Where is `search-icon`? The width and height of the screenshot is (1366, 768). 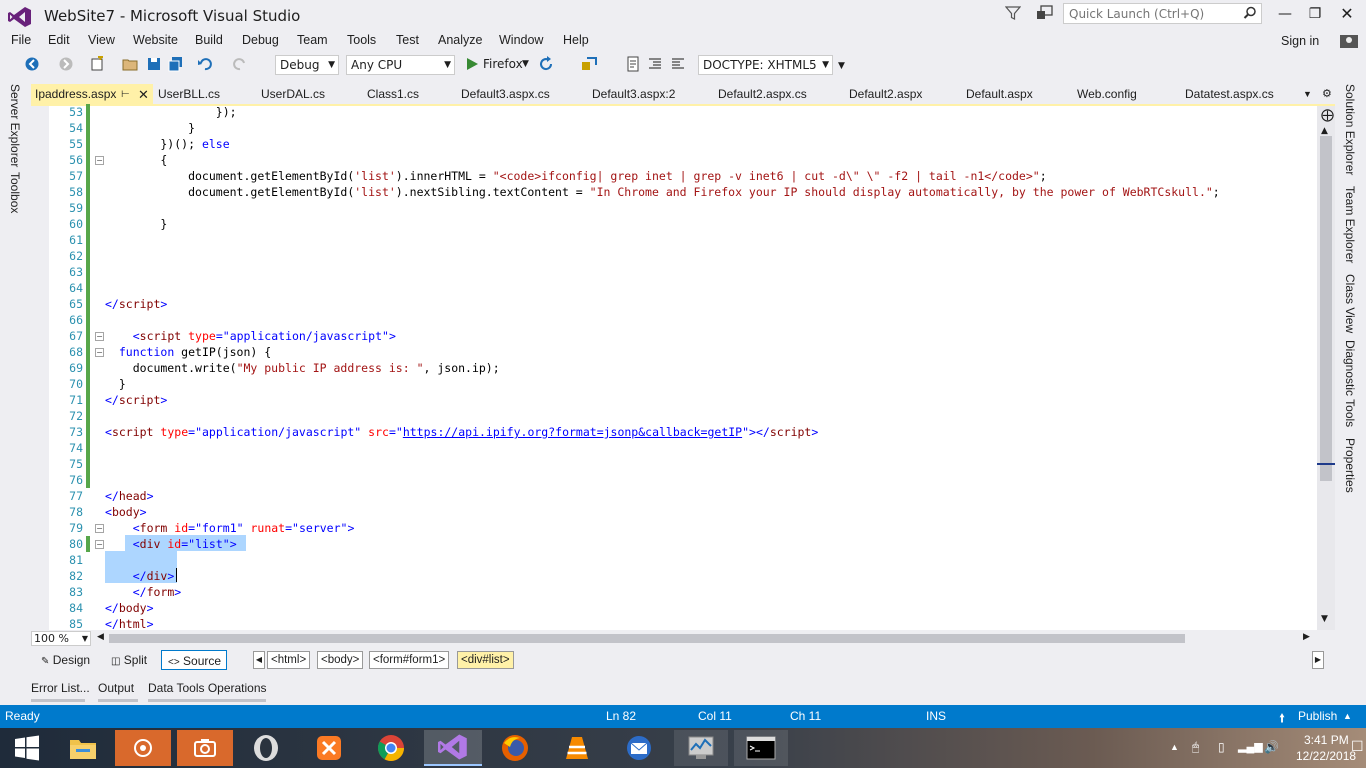
search-icon is located at coordinates (1250, 13).